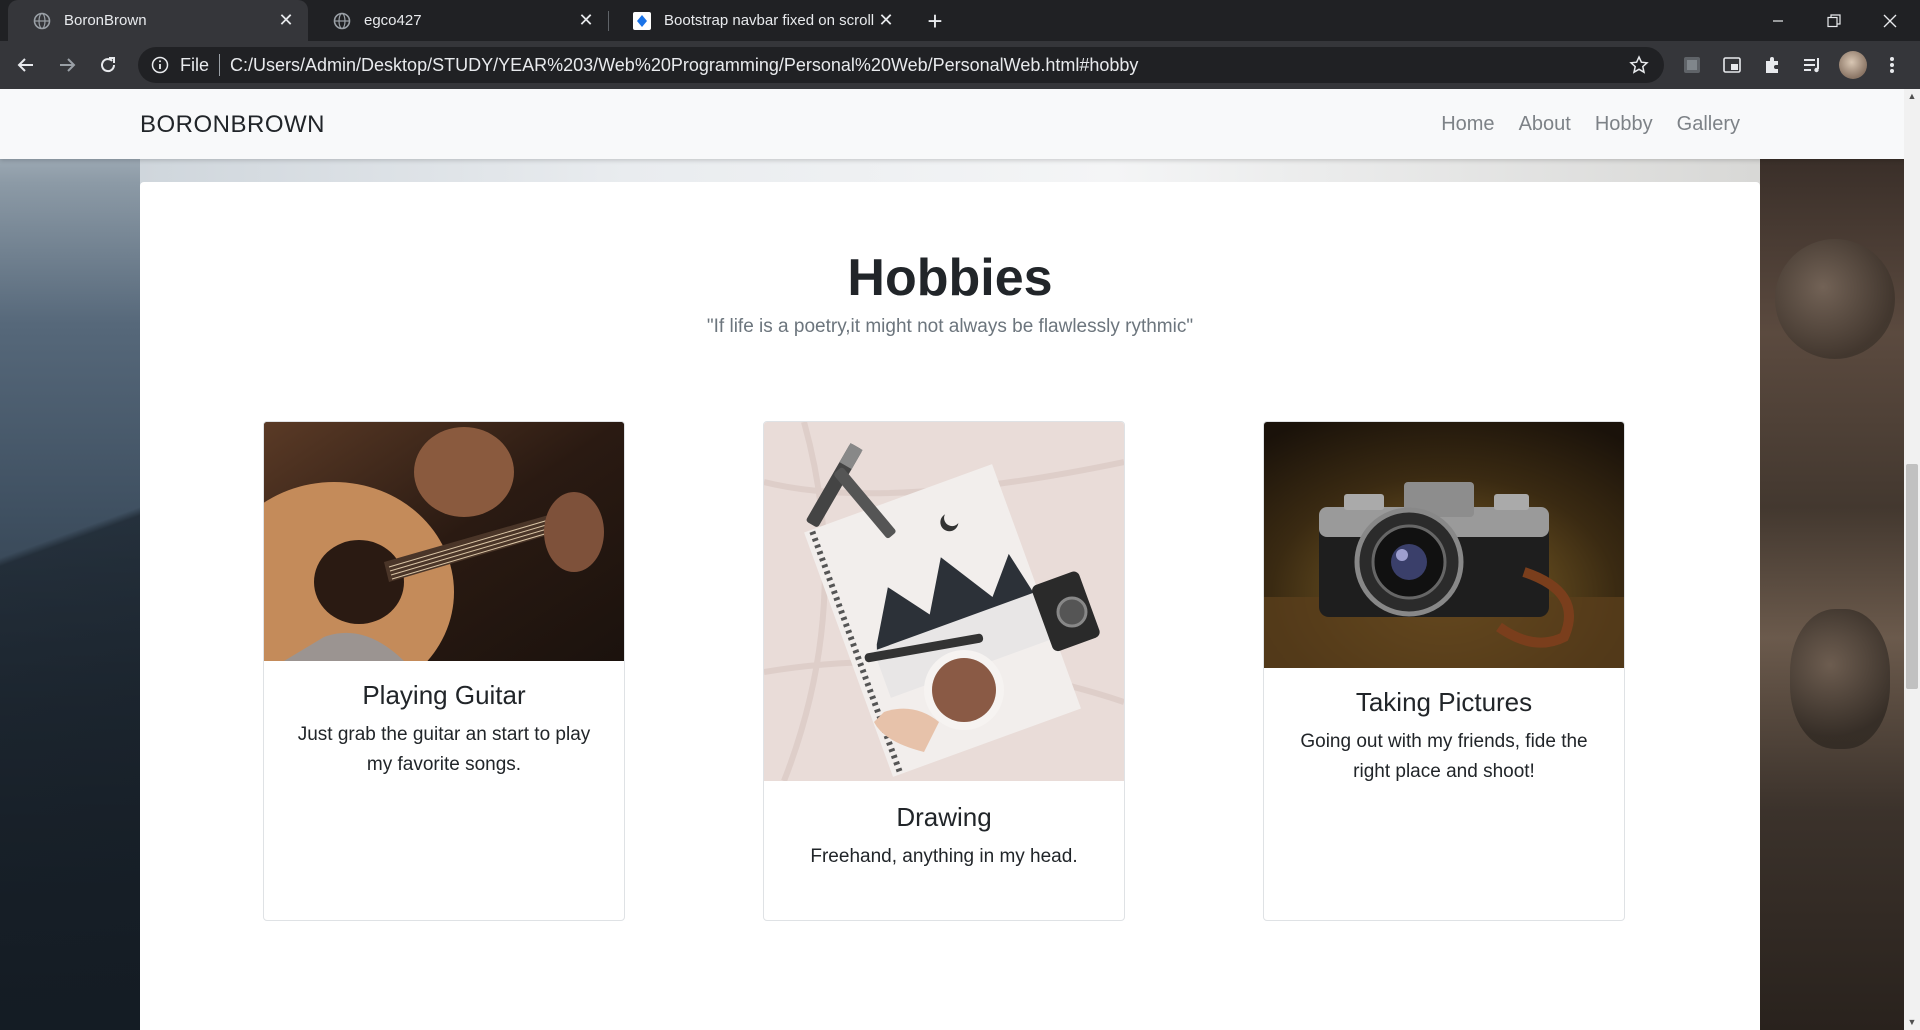 The image size is (1920, 1030). Describe the element at coordinates (1912, 1022) in the screenshot. I see `scroll-down-arrow-icon: ▼` at that location.